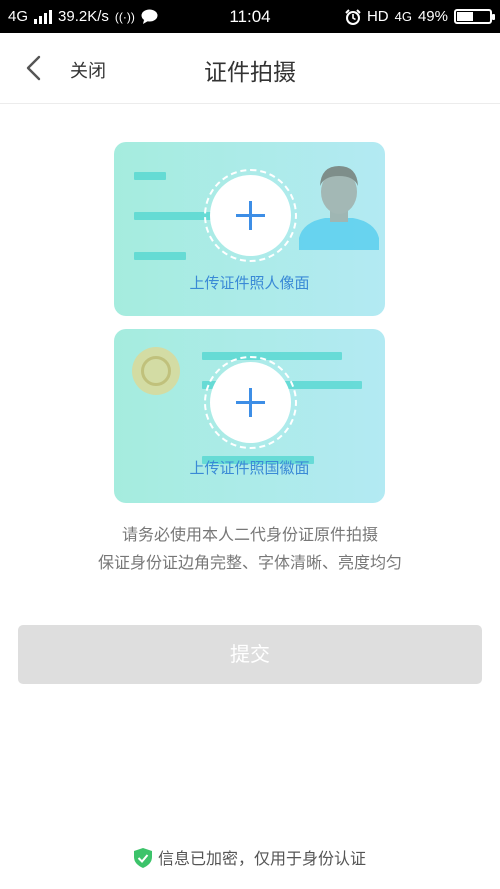 The width and height of the screenshot is (500, 889). I want to click on battery-percent: 49%, so click(432, 16).